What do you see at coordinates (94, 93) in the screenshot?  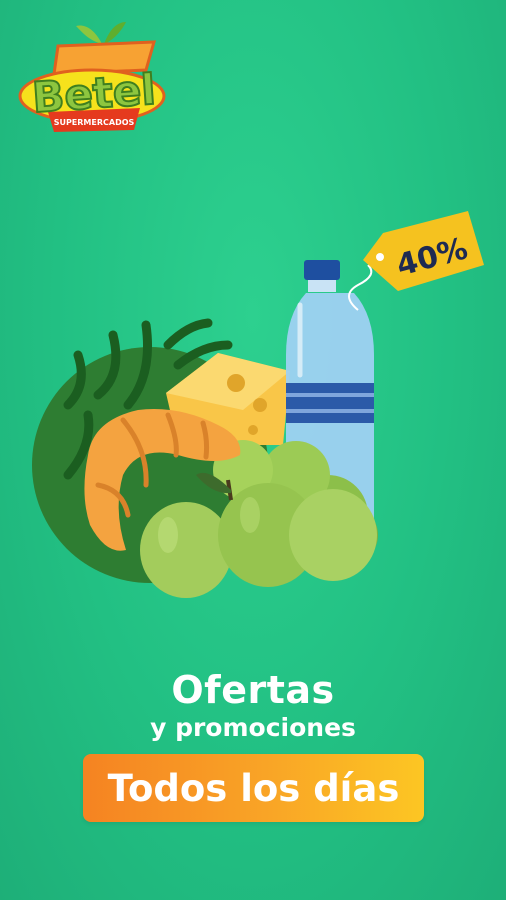 I see `brand-name: Betel` at bounding box center [94, 93].